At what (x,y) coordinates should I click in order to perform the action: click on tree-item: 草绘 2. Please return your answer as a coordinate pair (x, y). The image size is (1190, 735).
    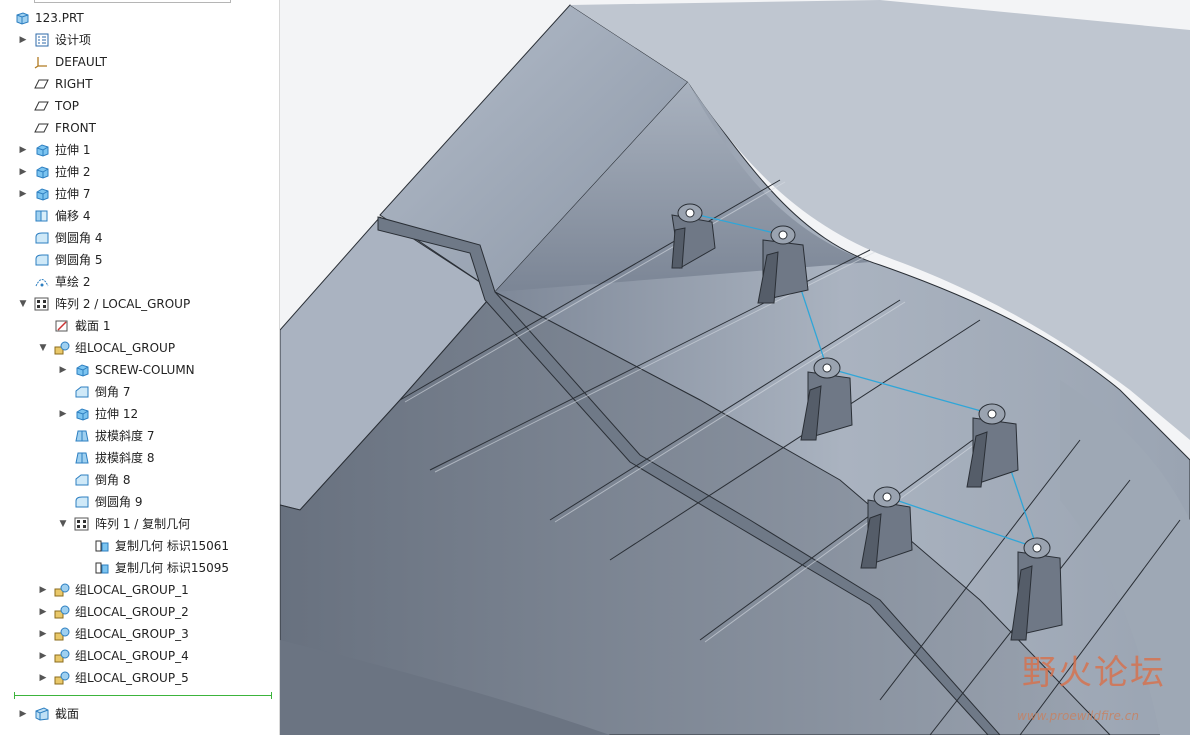
    Looking at the image, I should click on (139, 282).